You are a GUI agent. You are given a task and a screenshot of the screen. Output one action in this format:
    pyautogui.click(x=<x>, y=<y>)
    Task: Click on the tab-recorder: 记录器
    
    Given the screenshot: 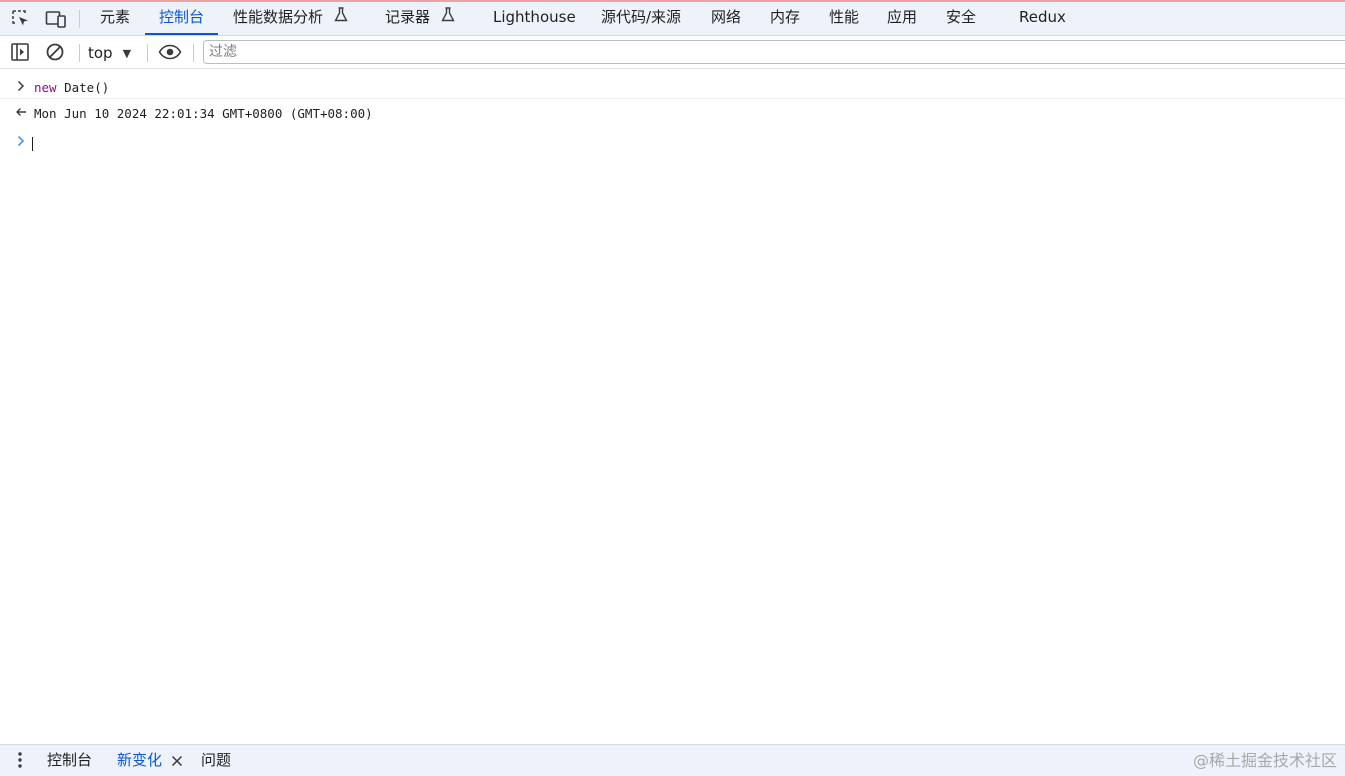 What is the action you would take?
    pyautogui.click(x=420, y=18)
    